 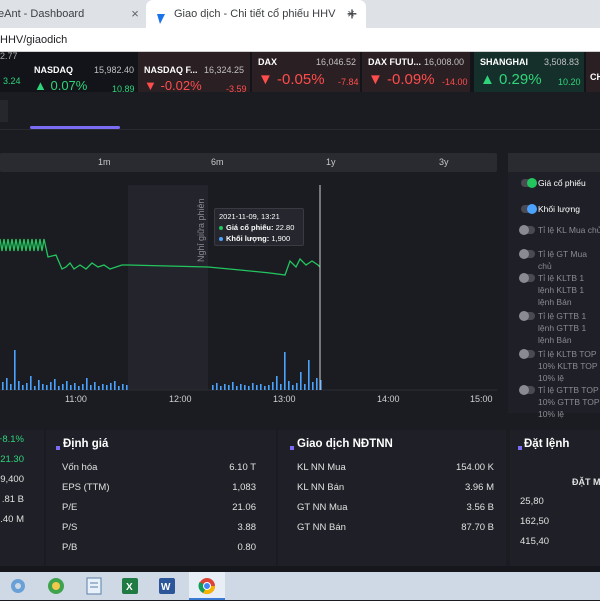 What do you see at coordinates (292, 448) in the screenshot?
I see `title-accent-icon` at bounding box center [292, 448].